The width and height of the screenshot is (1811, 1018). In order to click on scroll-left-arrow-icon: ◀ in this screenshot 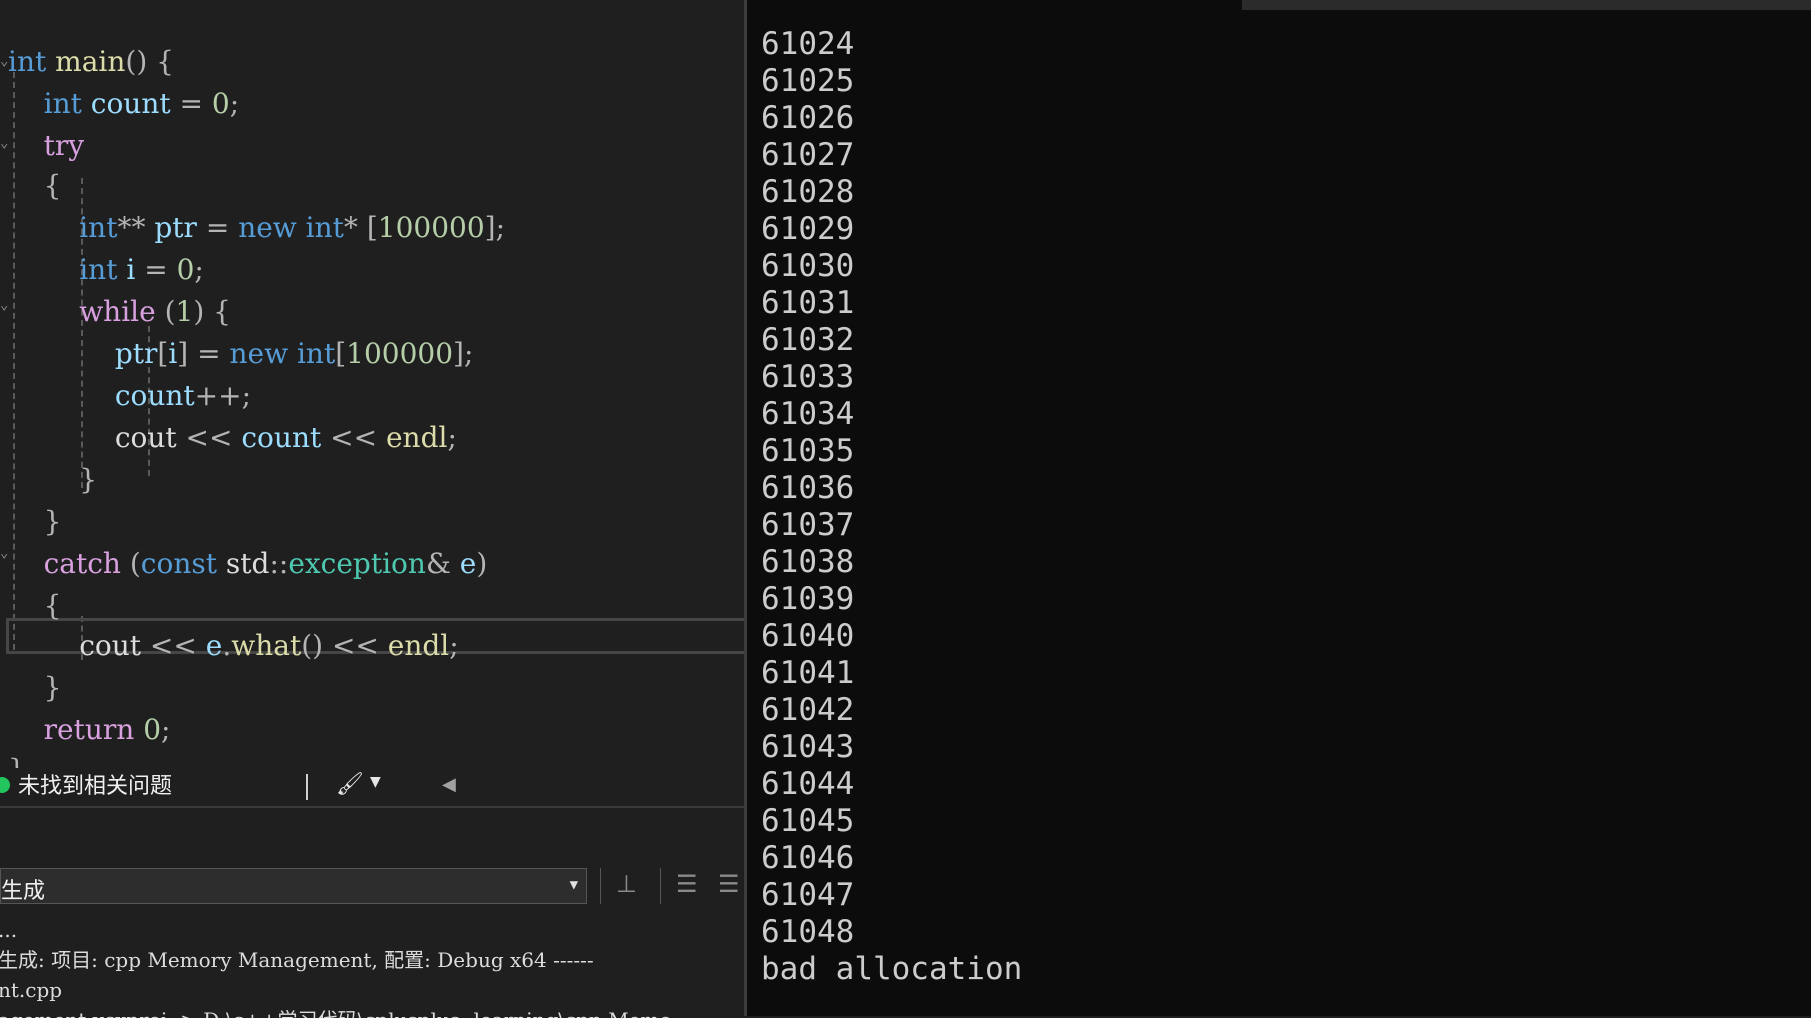, I will do `click(449, 784)`.